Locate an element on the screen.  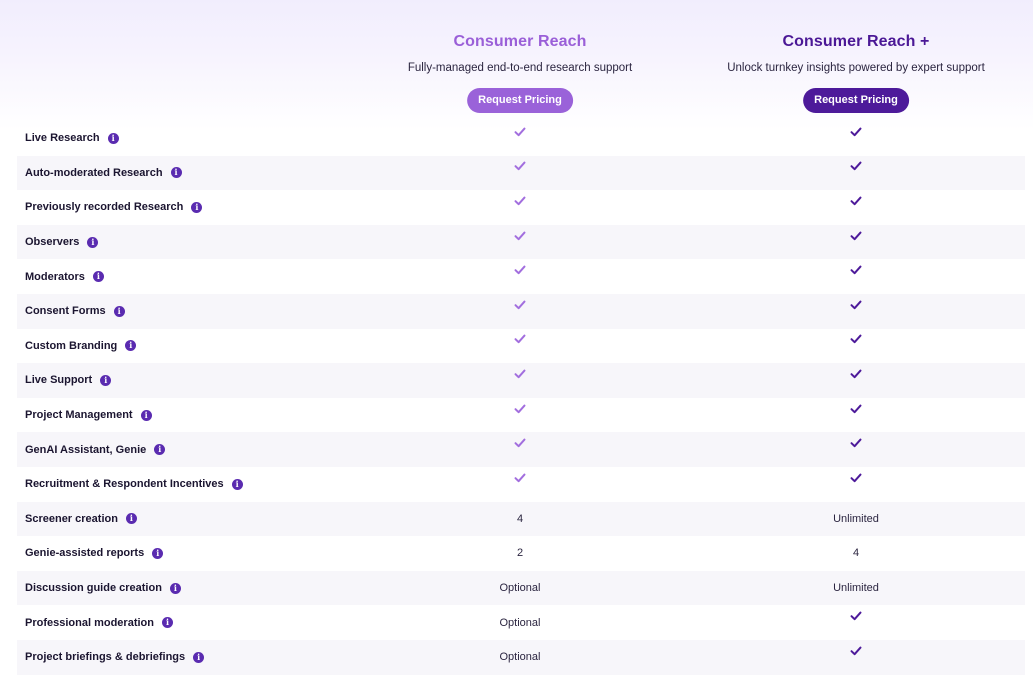
feature-label: Consent Forms is located at coordinates (65, 311).